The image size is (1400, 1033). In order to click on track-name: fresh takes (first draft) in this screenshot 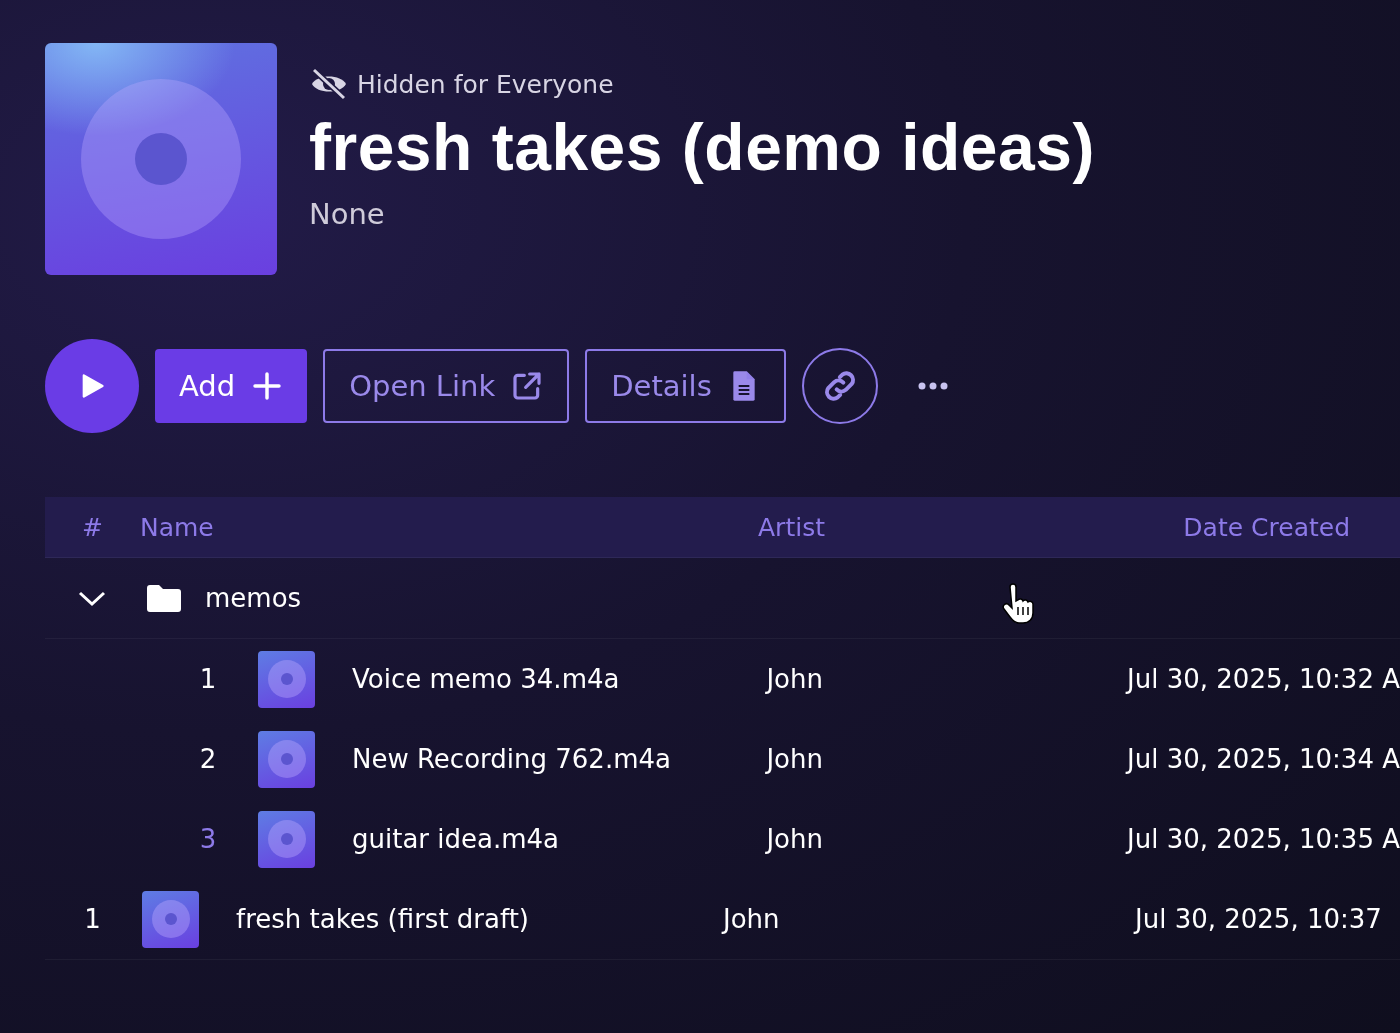, I will do `click(383, 919)`.